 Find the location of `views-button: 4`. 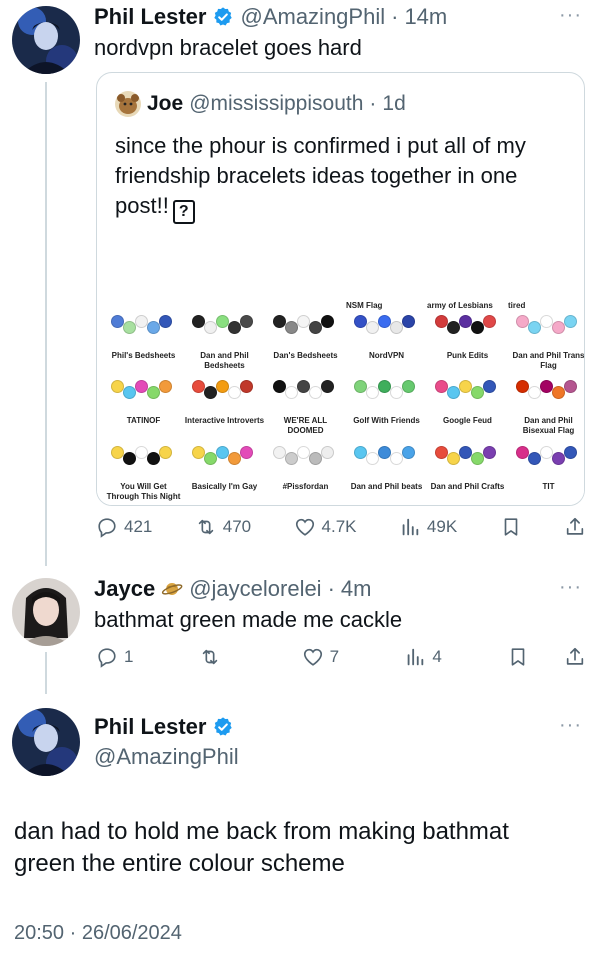

views-button: 4 is located at coordinates (438, 657).